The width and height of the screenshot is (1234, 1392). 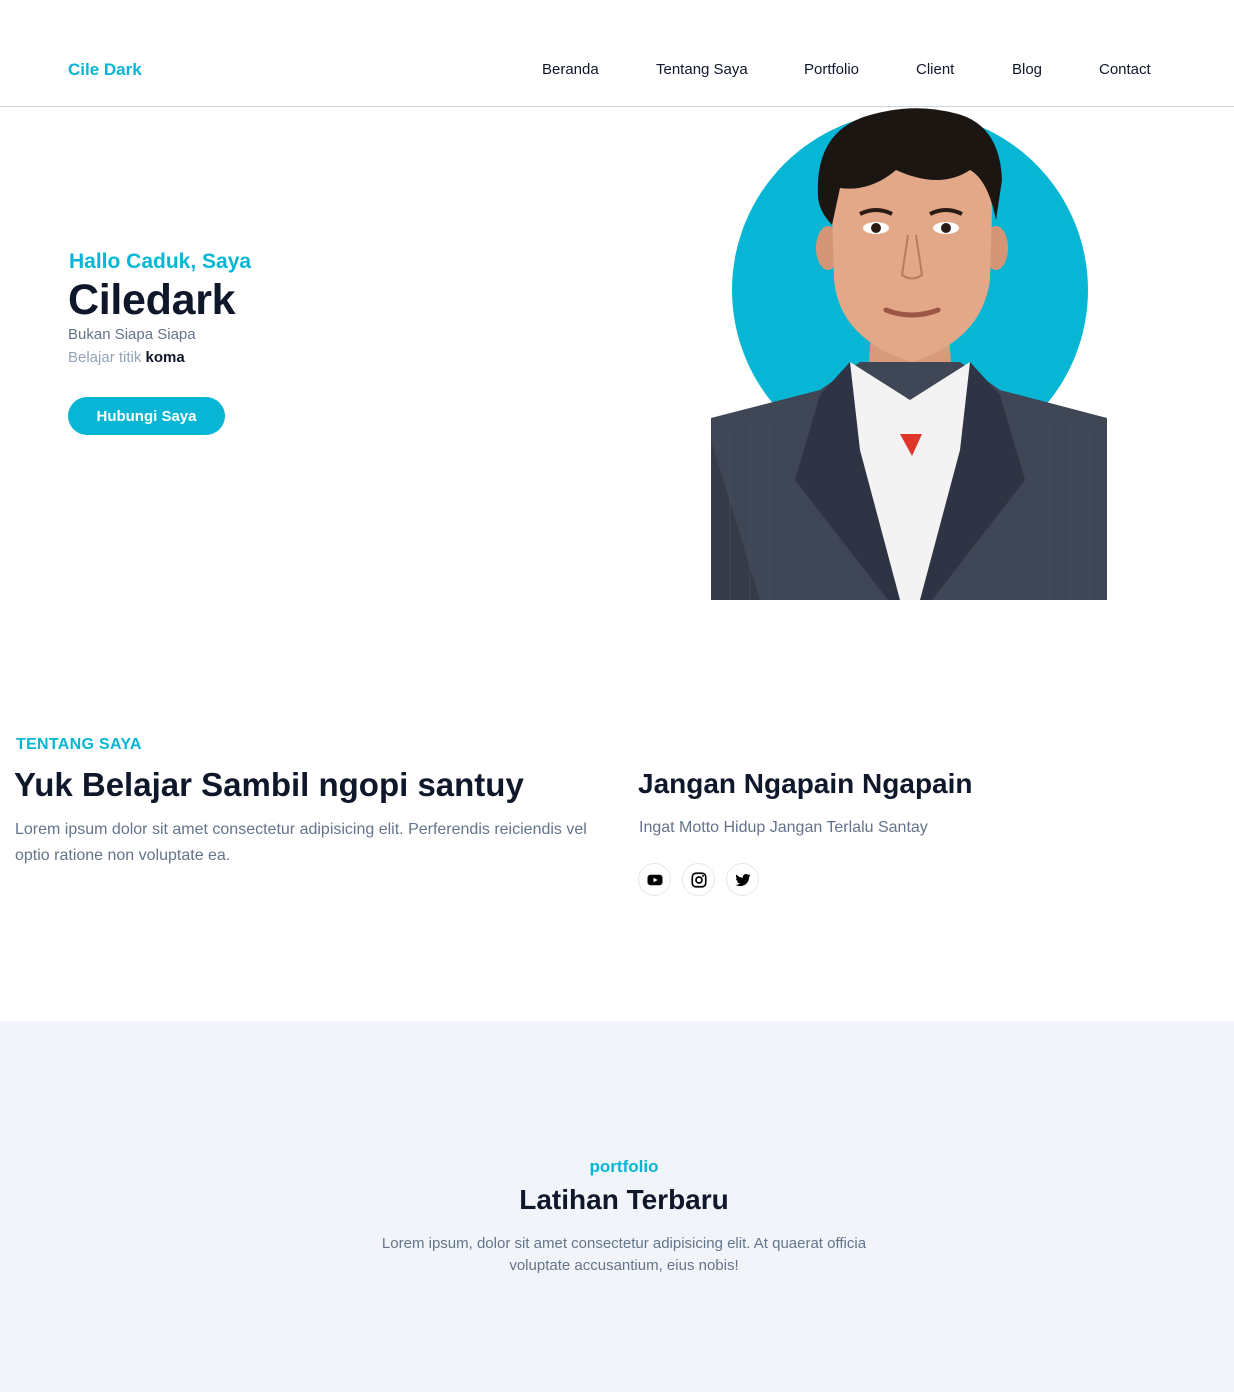 I want to click on youtube-link, so click(x=654, y=879).